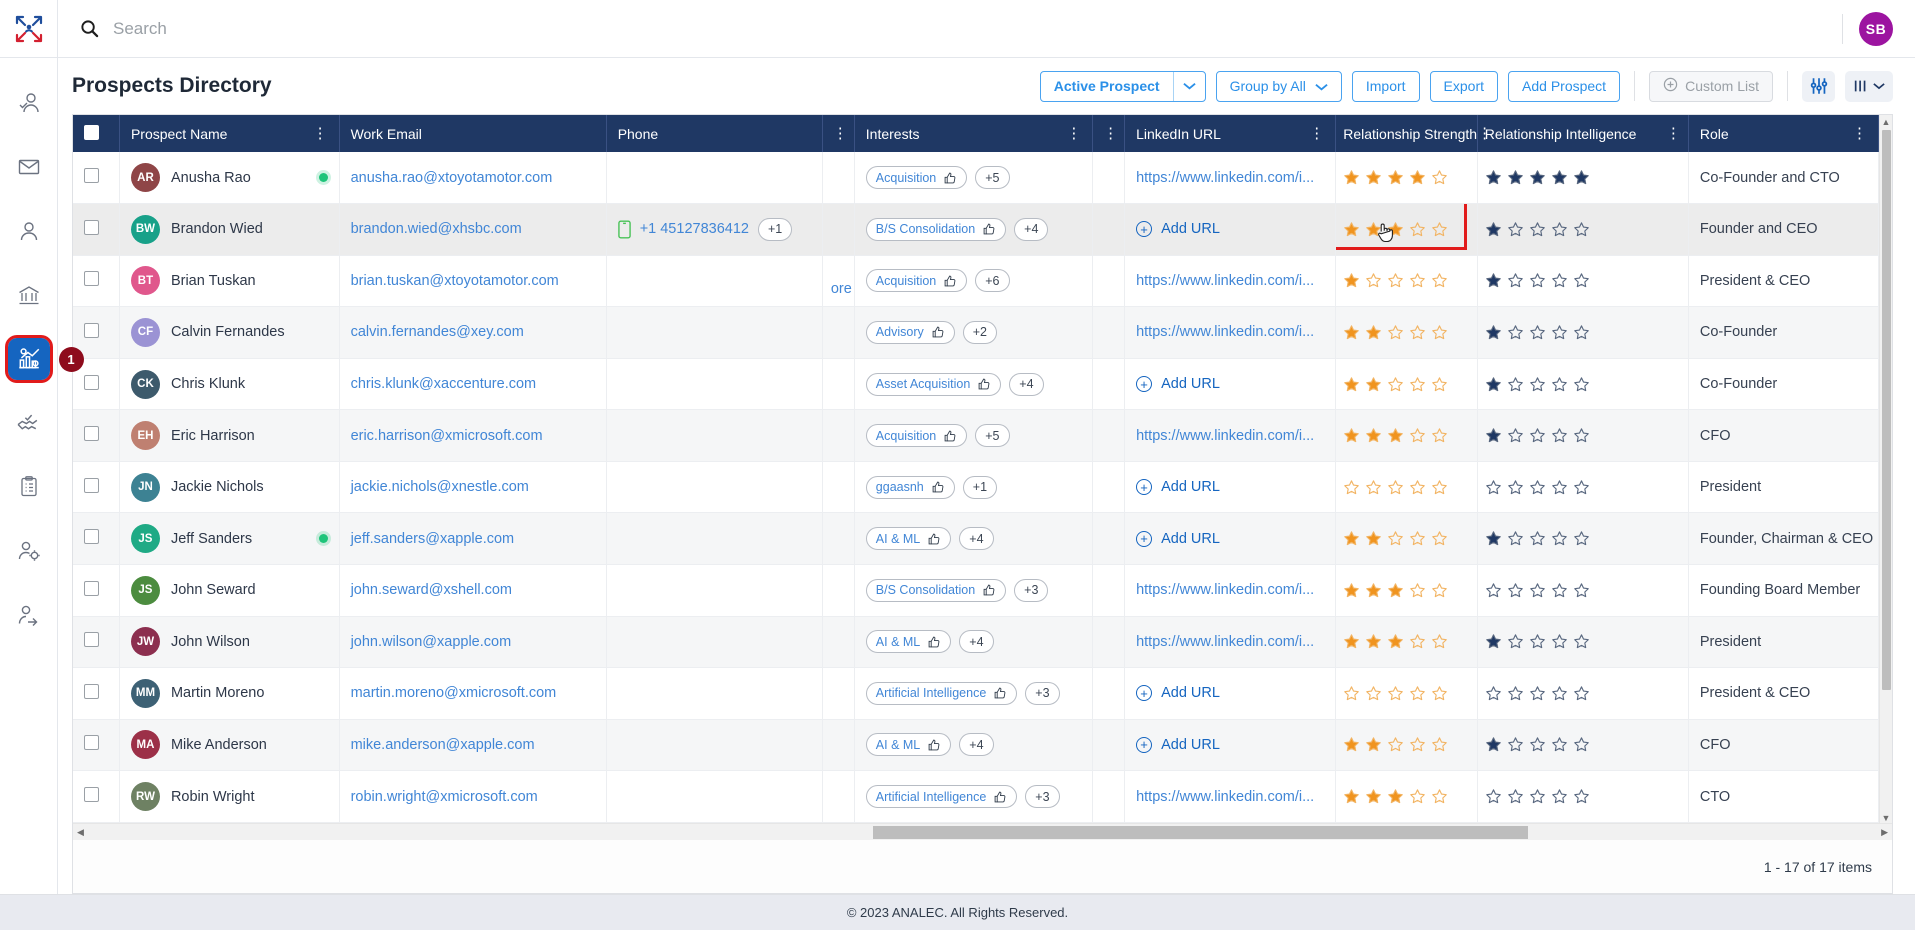  Describe the element at coordinates (473, 178) in the screenshot. I see `work-email-cell: anusha.rao@xtoyotamotor.com` at that location.